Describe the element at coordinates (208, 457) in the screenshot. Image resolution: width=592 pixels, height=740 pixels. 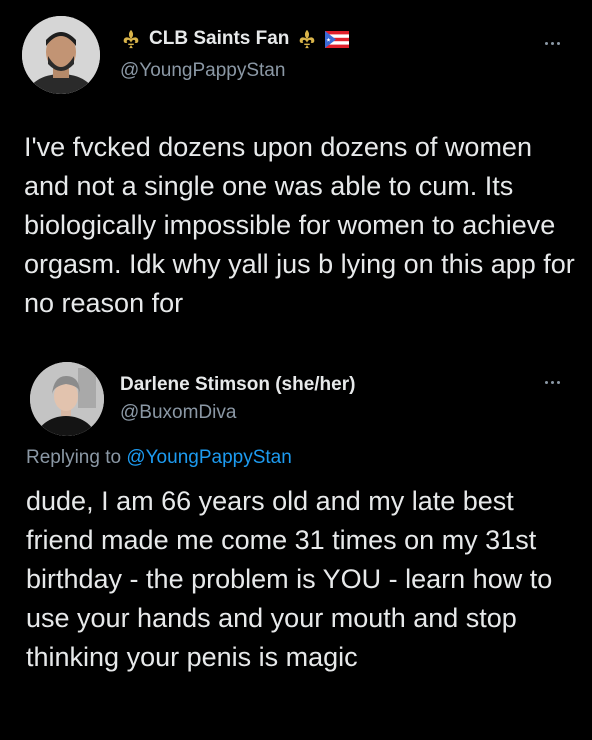
I see `replying-to-mention-link: @YoungPappyStan` at that location.